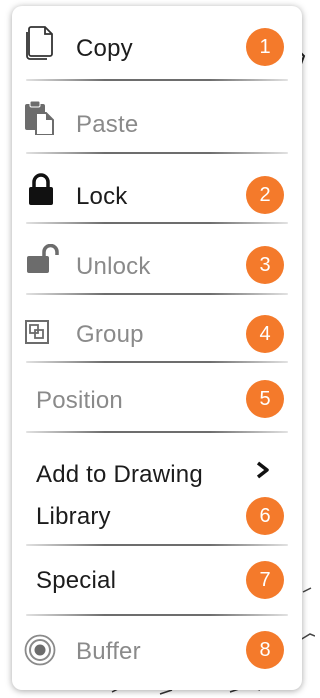 The image size is (320, 698). I want to click on step-badge-4: 4, so click(265, 334).